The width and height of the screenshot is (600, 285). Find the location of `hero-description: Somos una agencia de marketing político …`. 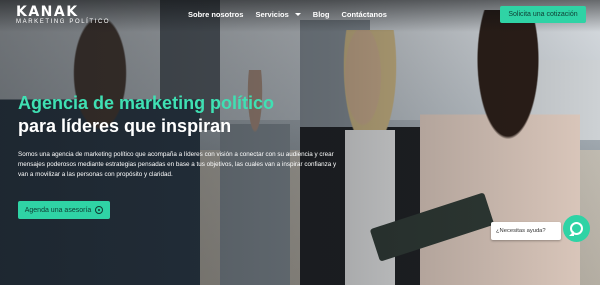

hero-description: Somos una agencia de marketing político … is located at coordinates (177, 164).